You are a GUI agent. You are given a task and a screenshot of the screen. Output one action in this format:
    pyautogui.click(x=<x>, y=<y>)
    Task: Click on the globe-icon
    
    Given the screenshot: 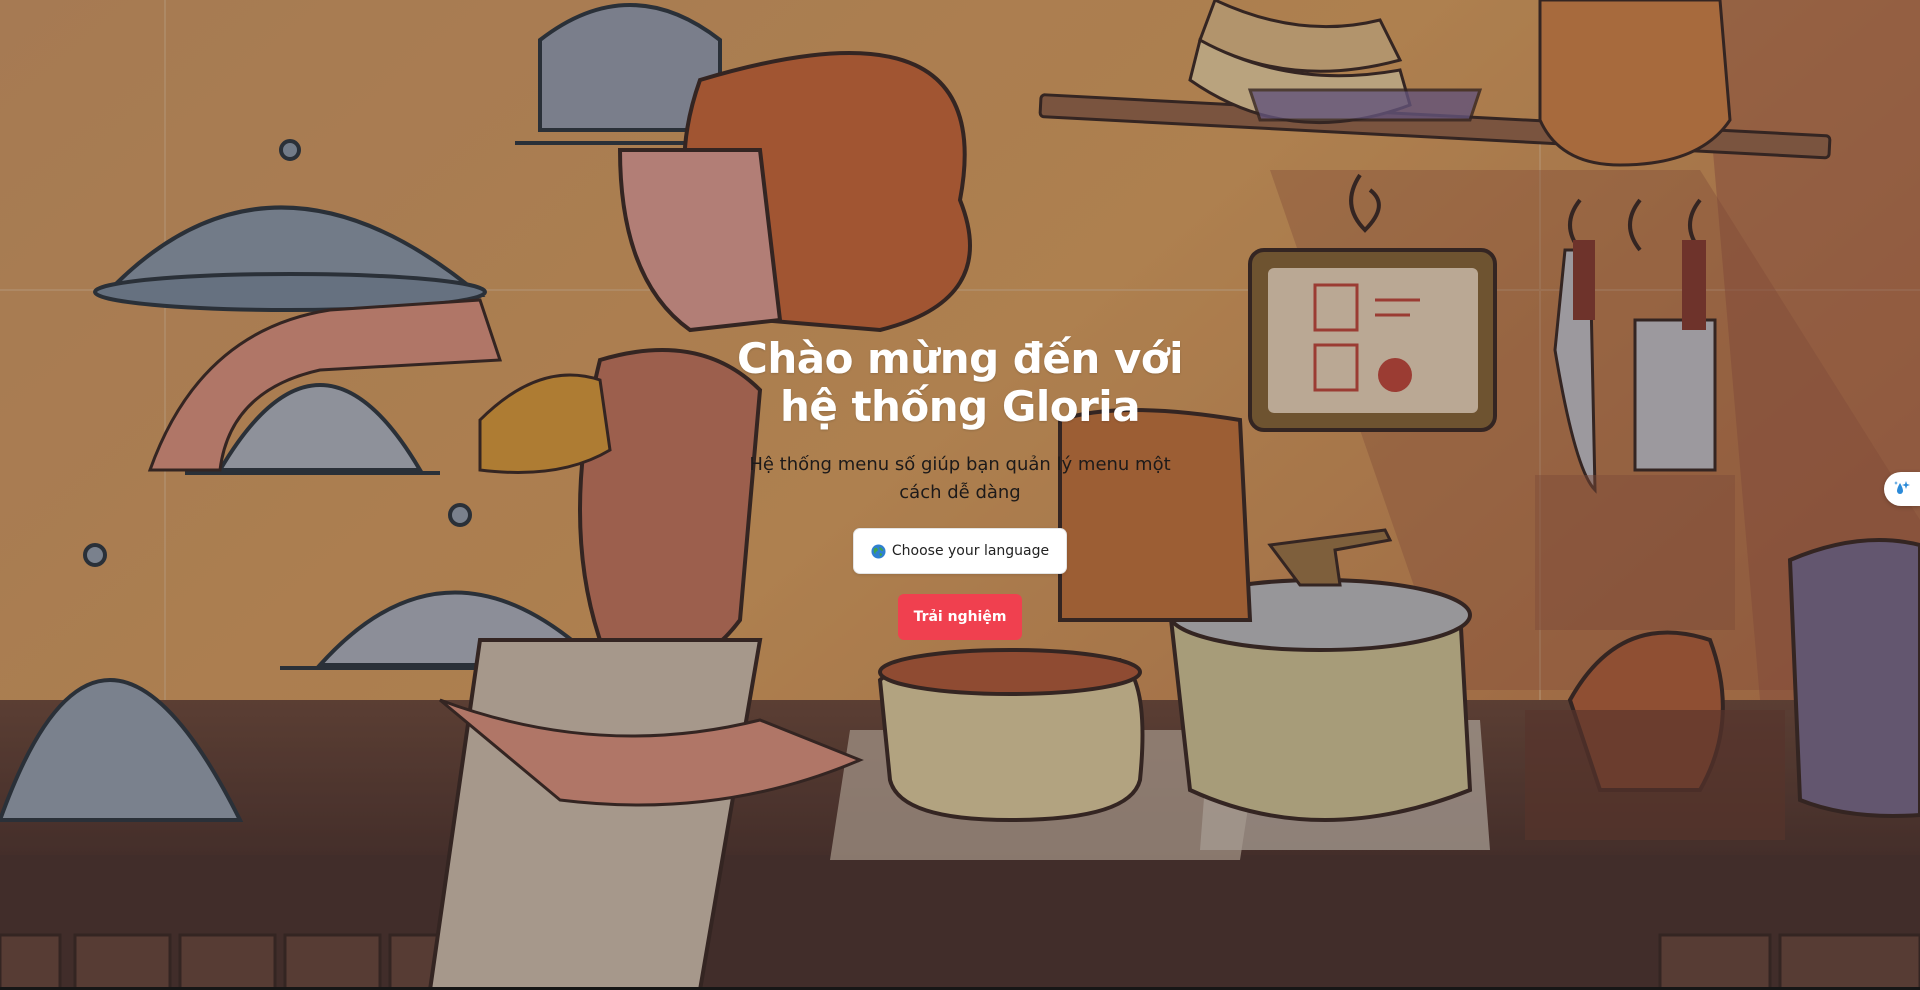 What is the action you would take?
    pyautogui.click(x=878, y=551)
    